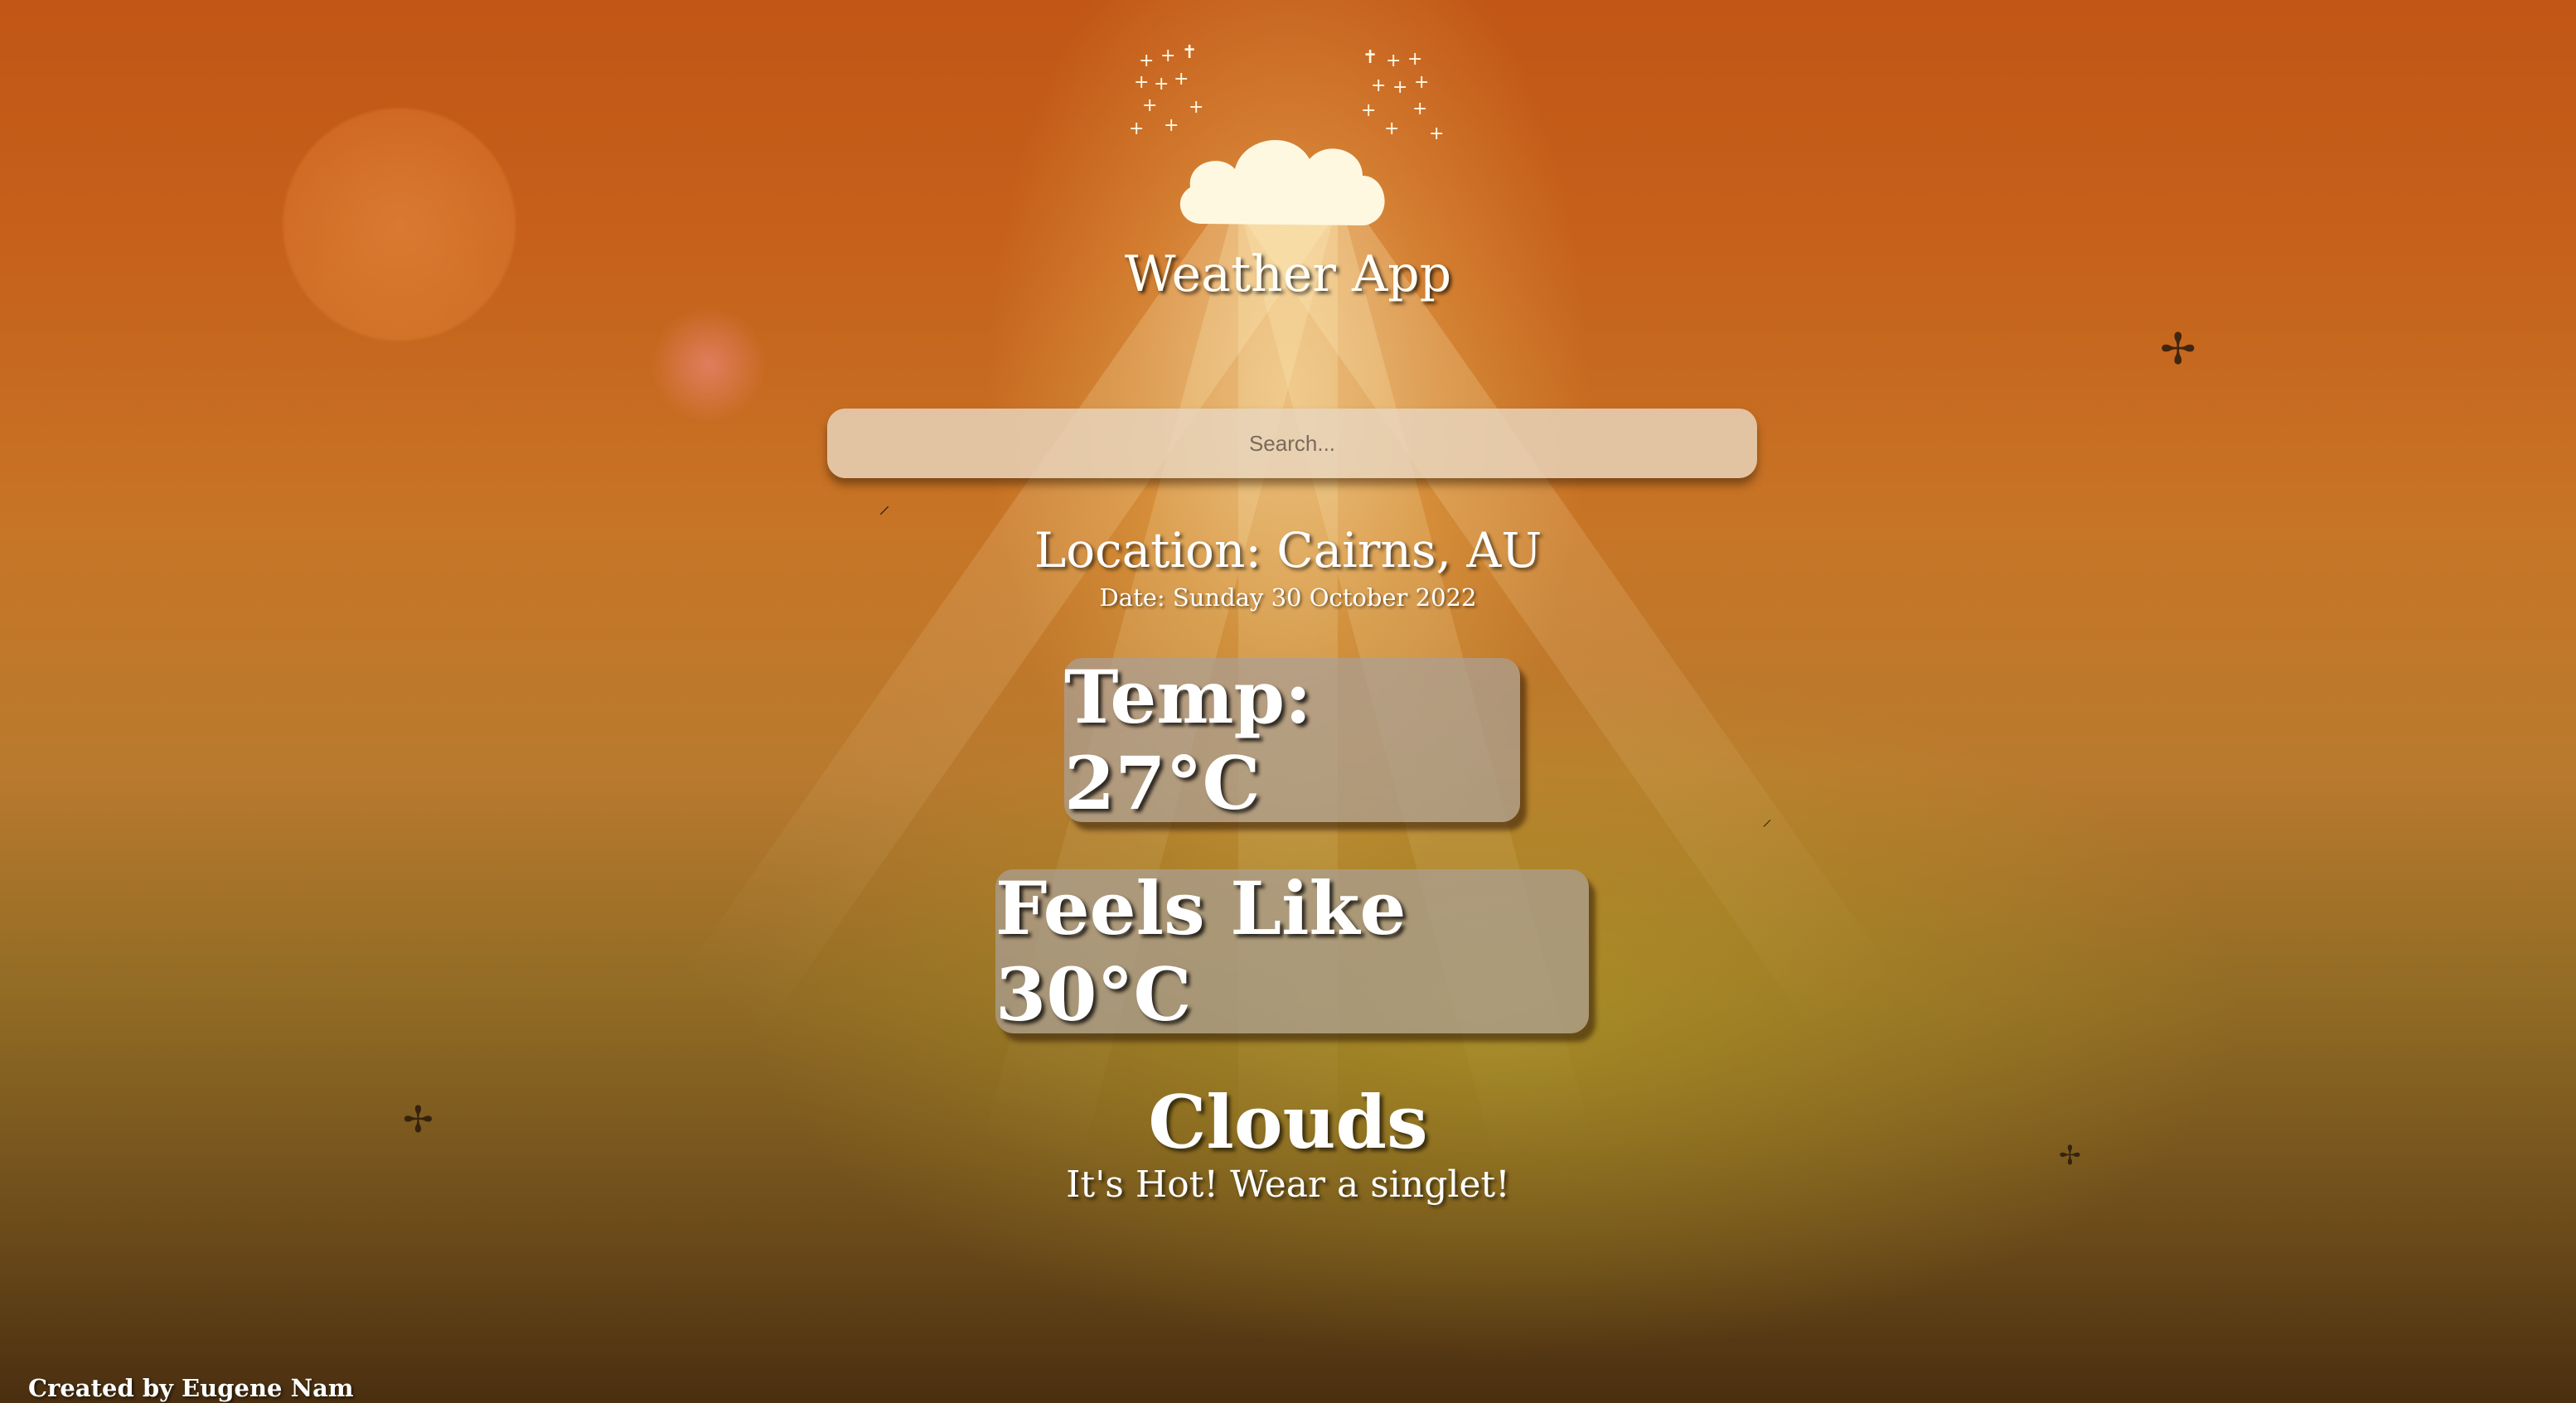  What do you see at coordinates (1288, 1122) in the screenshot?
I see `weather-condition: Clouds` at bounding box center [1288, 1122].